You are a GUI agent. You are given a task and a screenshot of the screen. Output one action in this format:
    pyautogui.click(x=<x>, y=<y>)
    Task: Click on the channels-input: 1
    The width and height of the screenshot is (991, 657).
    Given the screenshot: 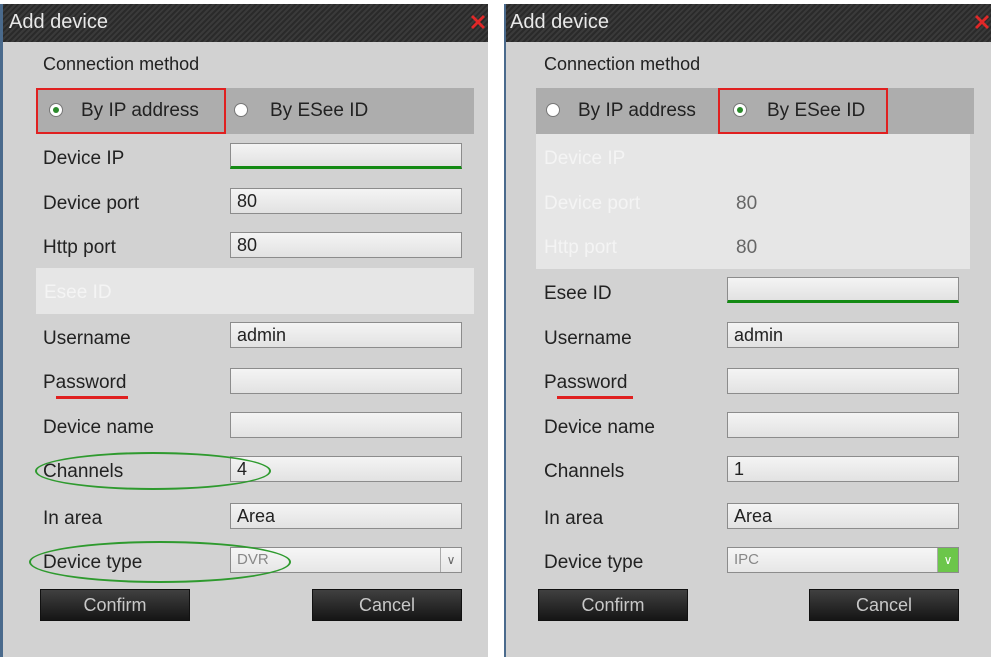 What is the action you would take?
    pyautogui.click(x=843, y=469)
    